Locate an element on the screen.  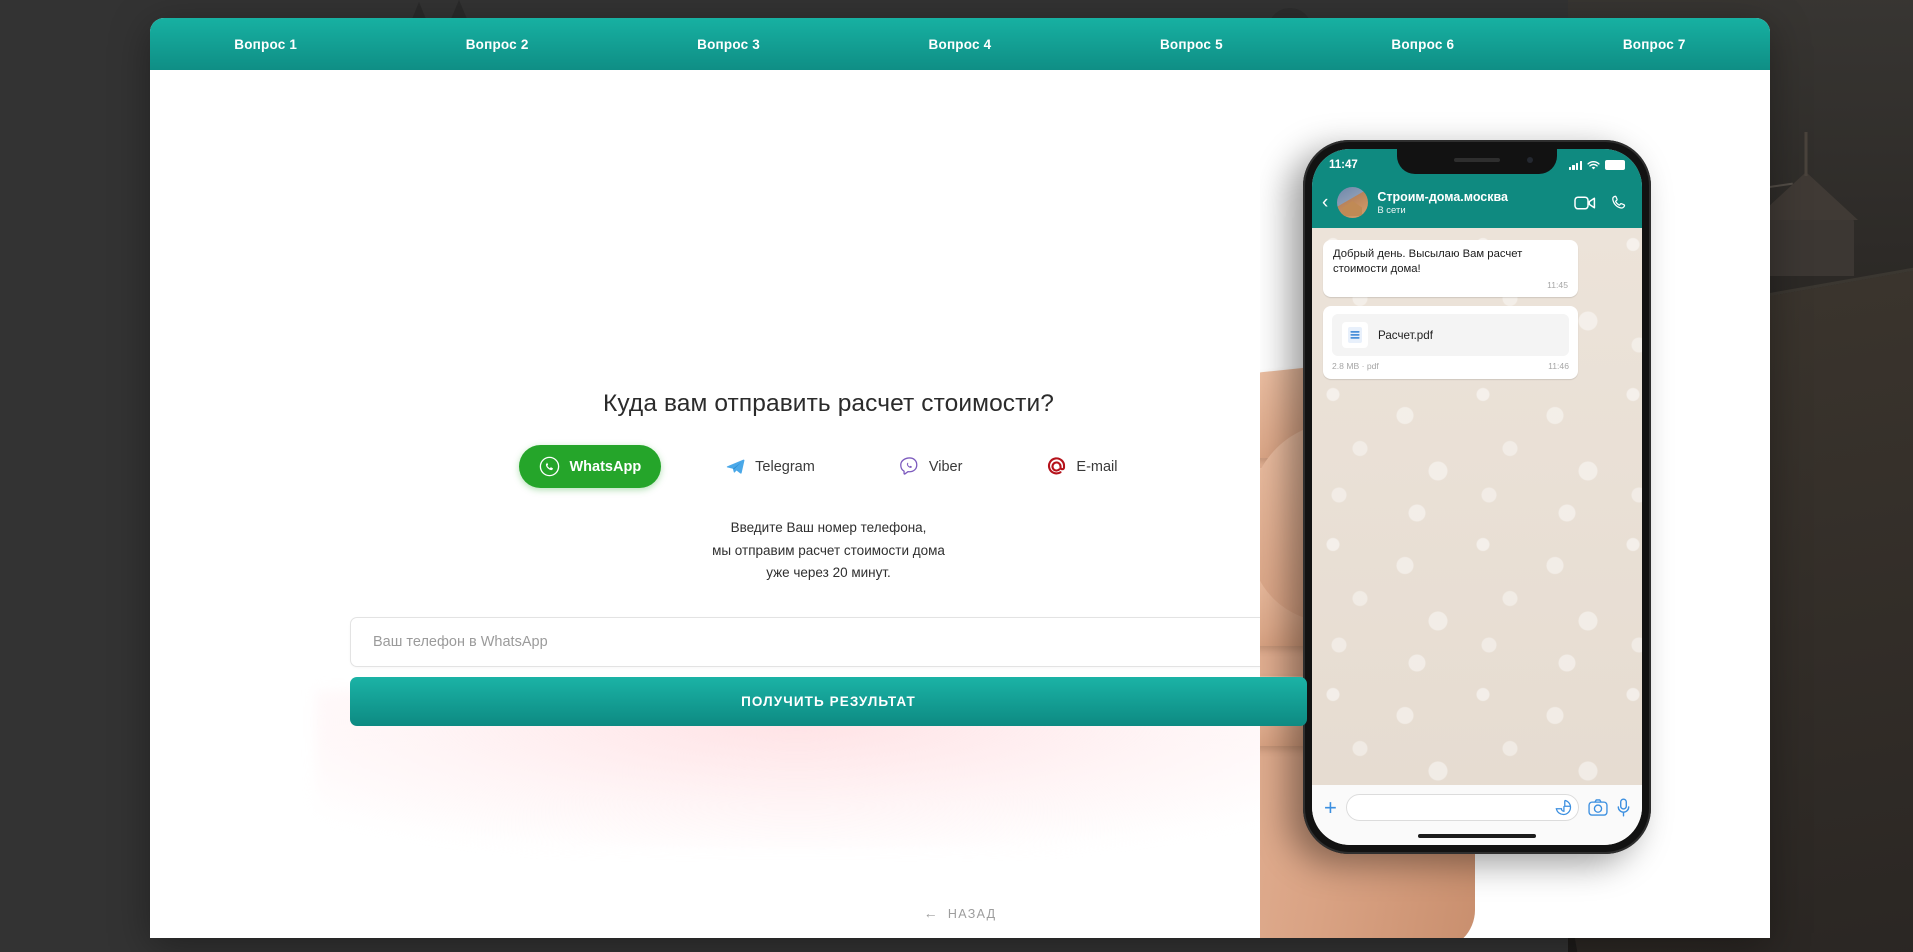
messenger-label-email: E-mail is located at coordinates (1097, 466).